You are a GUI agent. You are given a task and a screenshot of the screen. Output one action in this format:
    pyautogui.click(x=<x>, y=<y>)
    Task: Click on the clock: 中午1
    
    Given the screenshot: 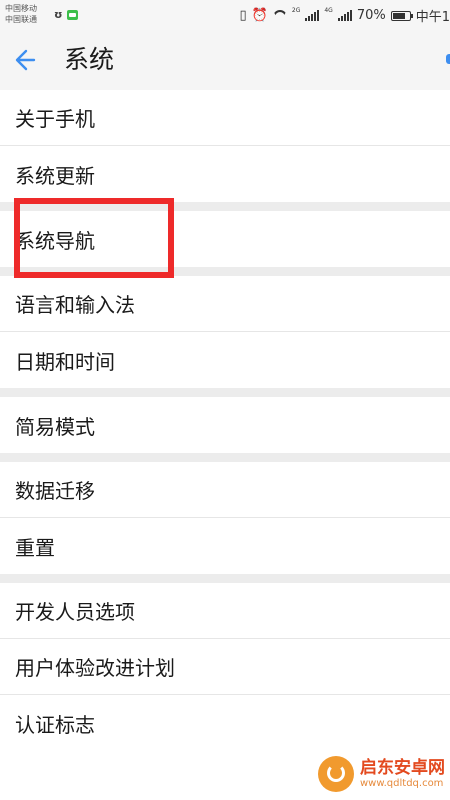 What is the action you would take?
    pyautogui.click(x=432, y=17)
    